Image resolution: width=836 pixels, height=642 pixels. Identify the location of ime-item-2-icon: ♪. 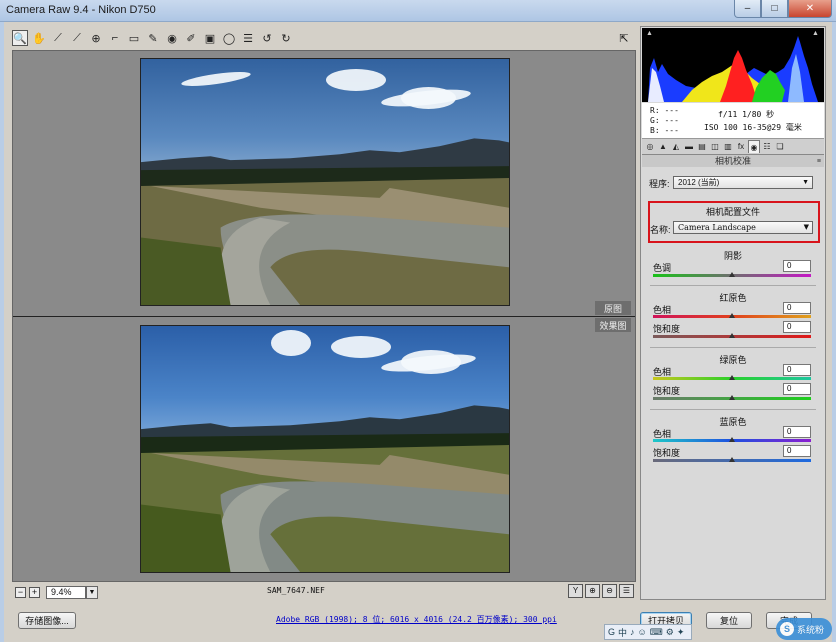
(632, 632).